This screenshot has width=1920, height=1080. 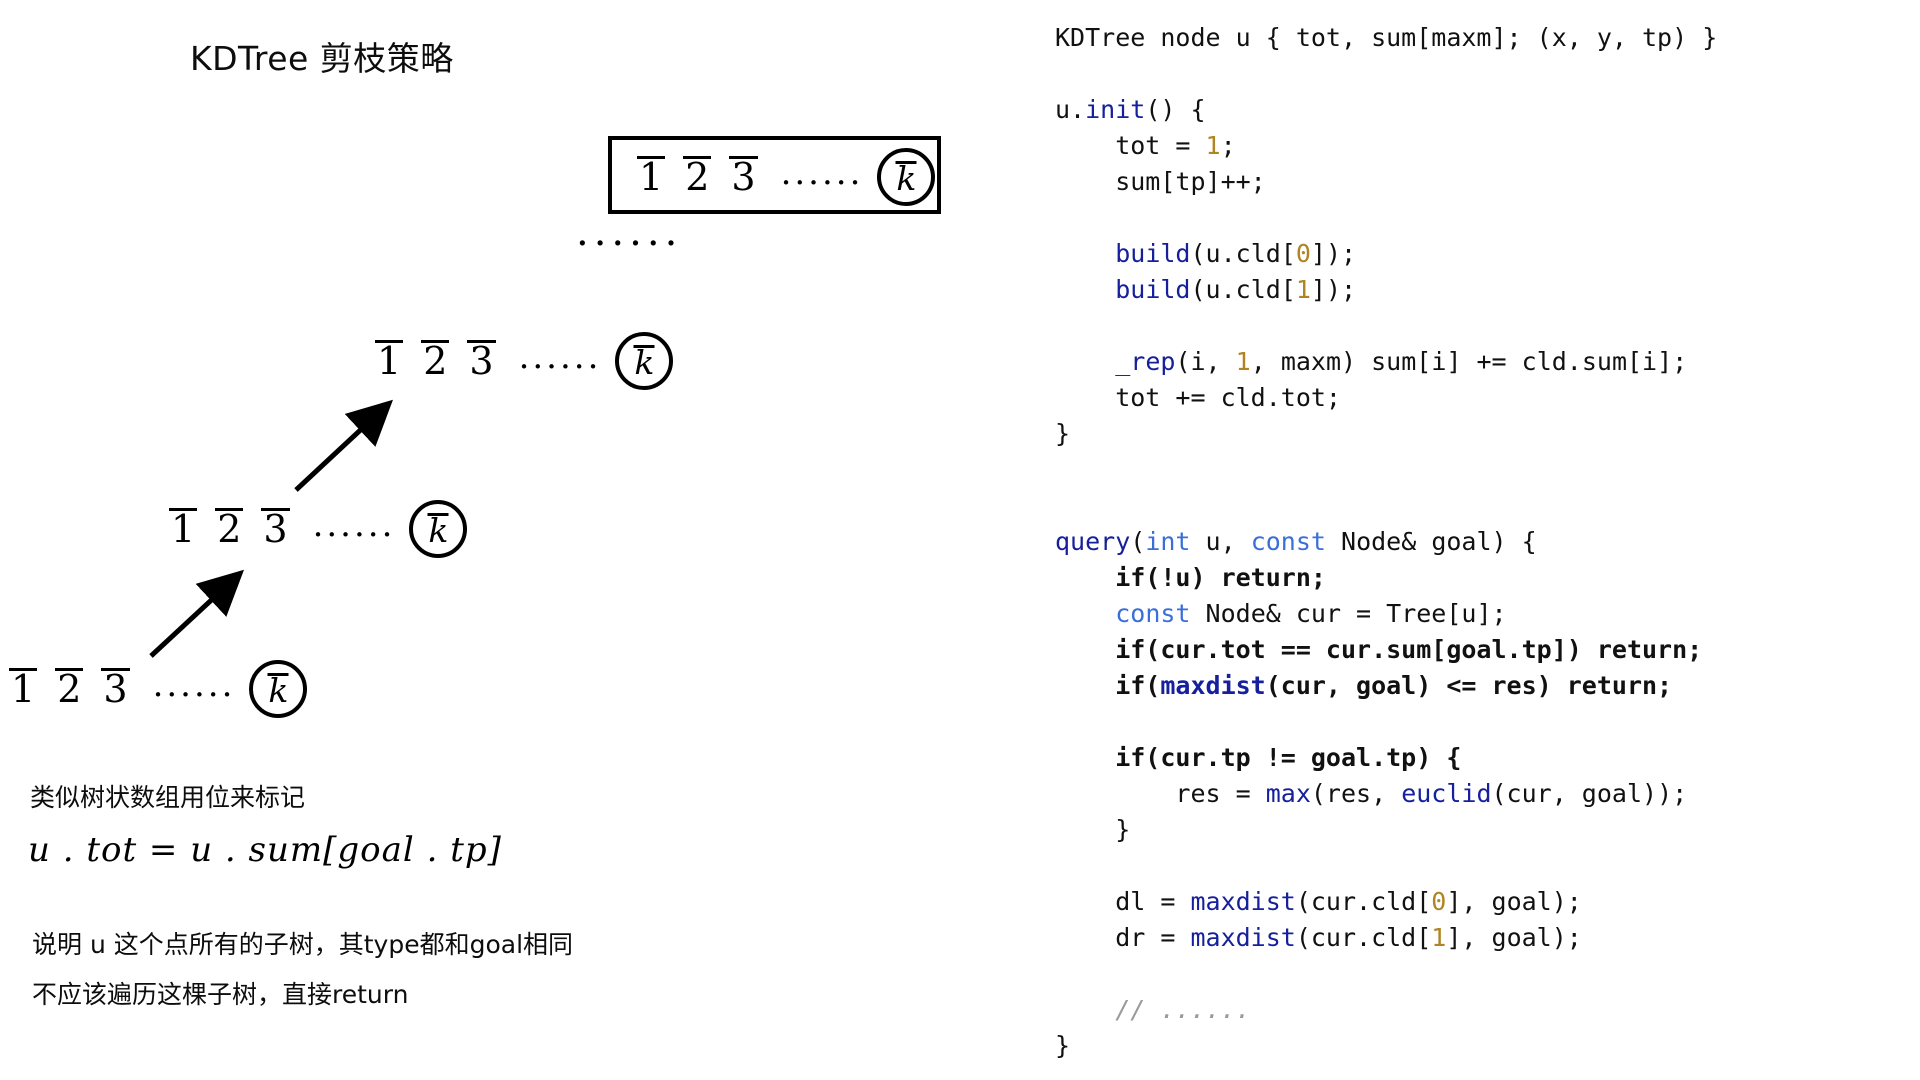 What do you see at coordinates (265, 850) in the screenshot?
I see `formula-tot-equals-sum: u . tot = u . sum[goal . tp]` at bounding box center [265, 850].